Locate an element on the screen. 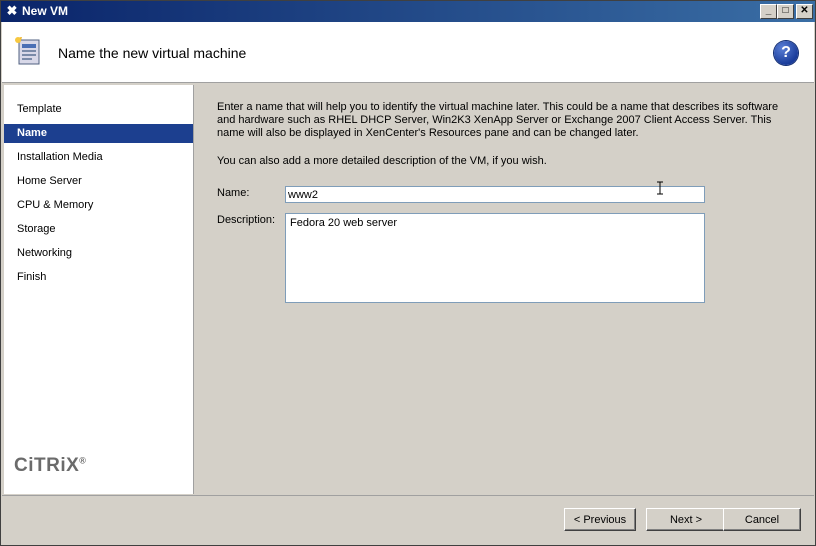  window-title: New VM is located at coordinates (45, 11).